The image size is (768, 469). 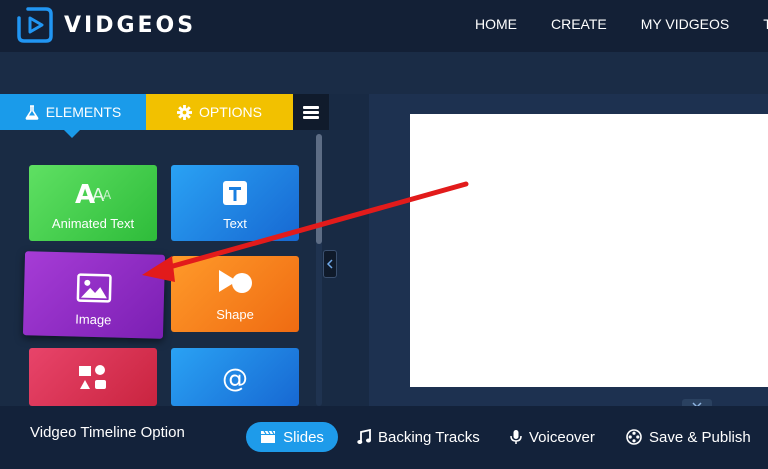 I want to click on panel-menu-button, so click(x=311, y=112).